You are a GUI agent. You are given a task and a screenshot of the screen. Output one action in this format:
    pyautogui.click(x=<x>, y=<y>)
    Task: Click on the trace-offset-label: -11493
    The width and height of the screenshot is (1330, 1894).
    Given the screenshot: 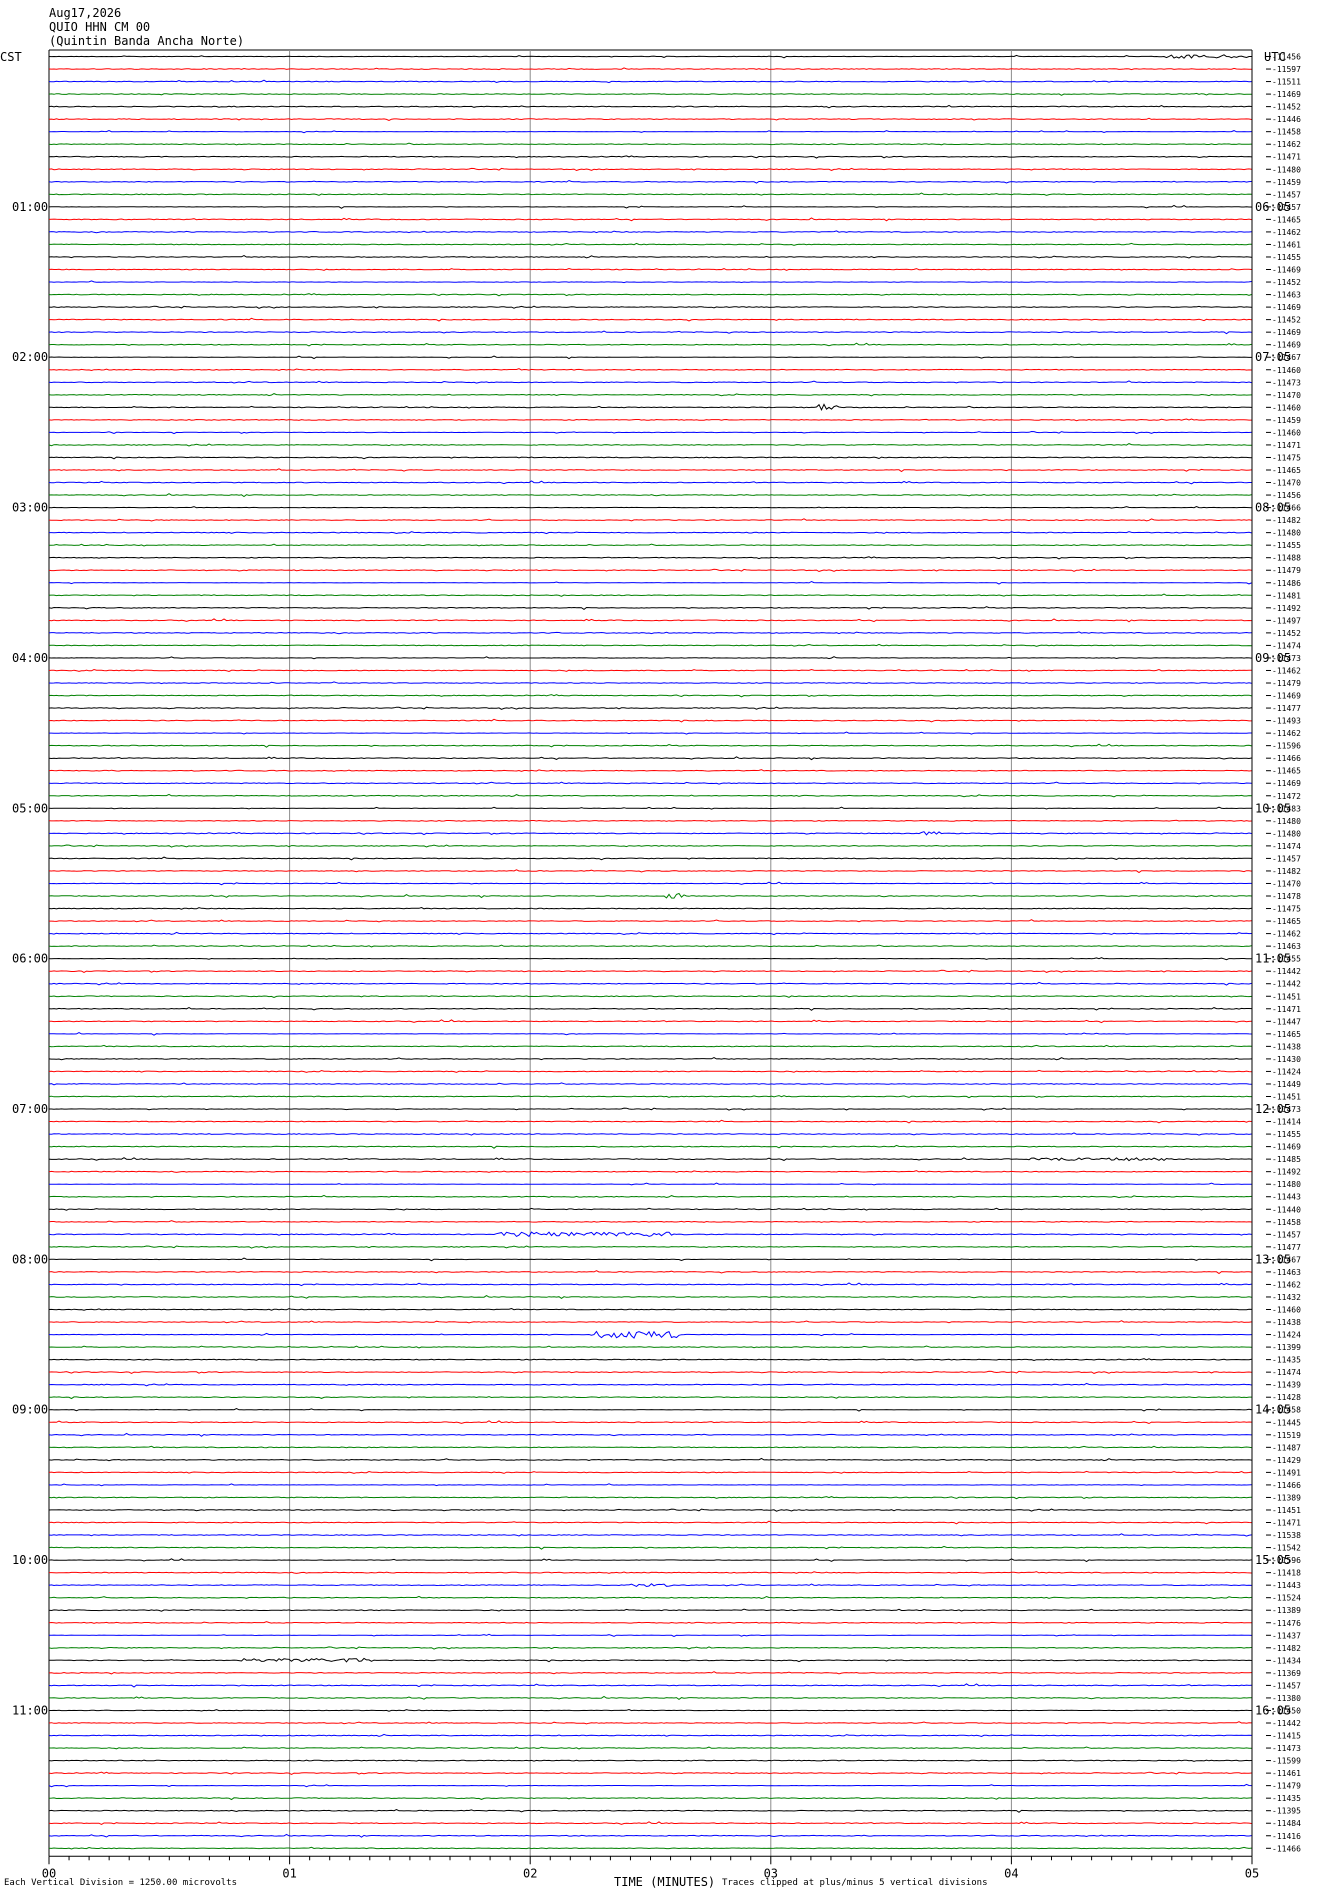 What is the action you would take?
    pyautogui.click(x=1286, y=721)
    